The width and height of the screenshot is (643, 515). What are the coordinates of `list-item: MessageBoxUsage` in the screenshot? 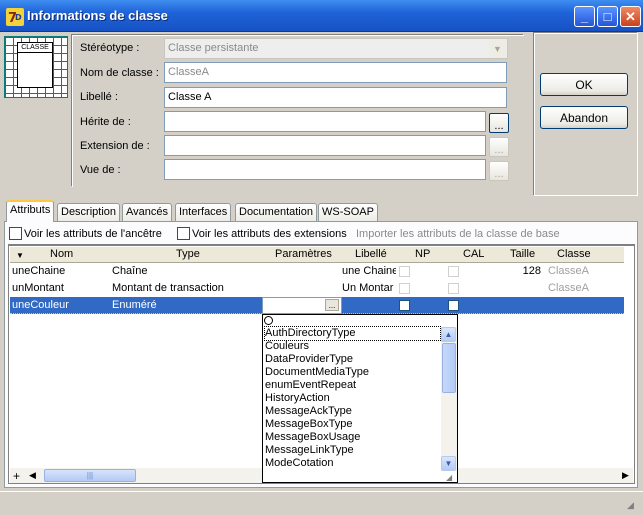 It's located at (352, 437).